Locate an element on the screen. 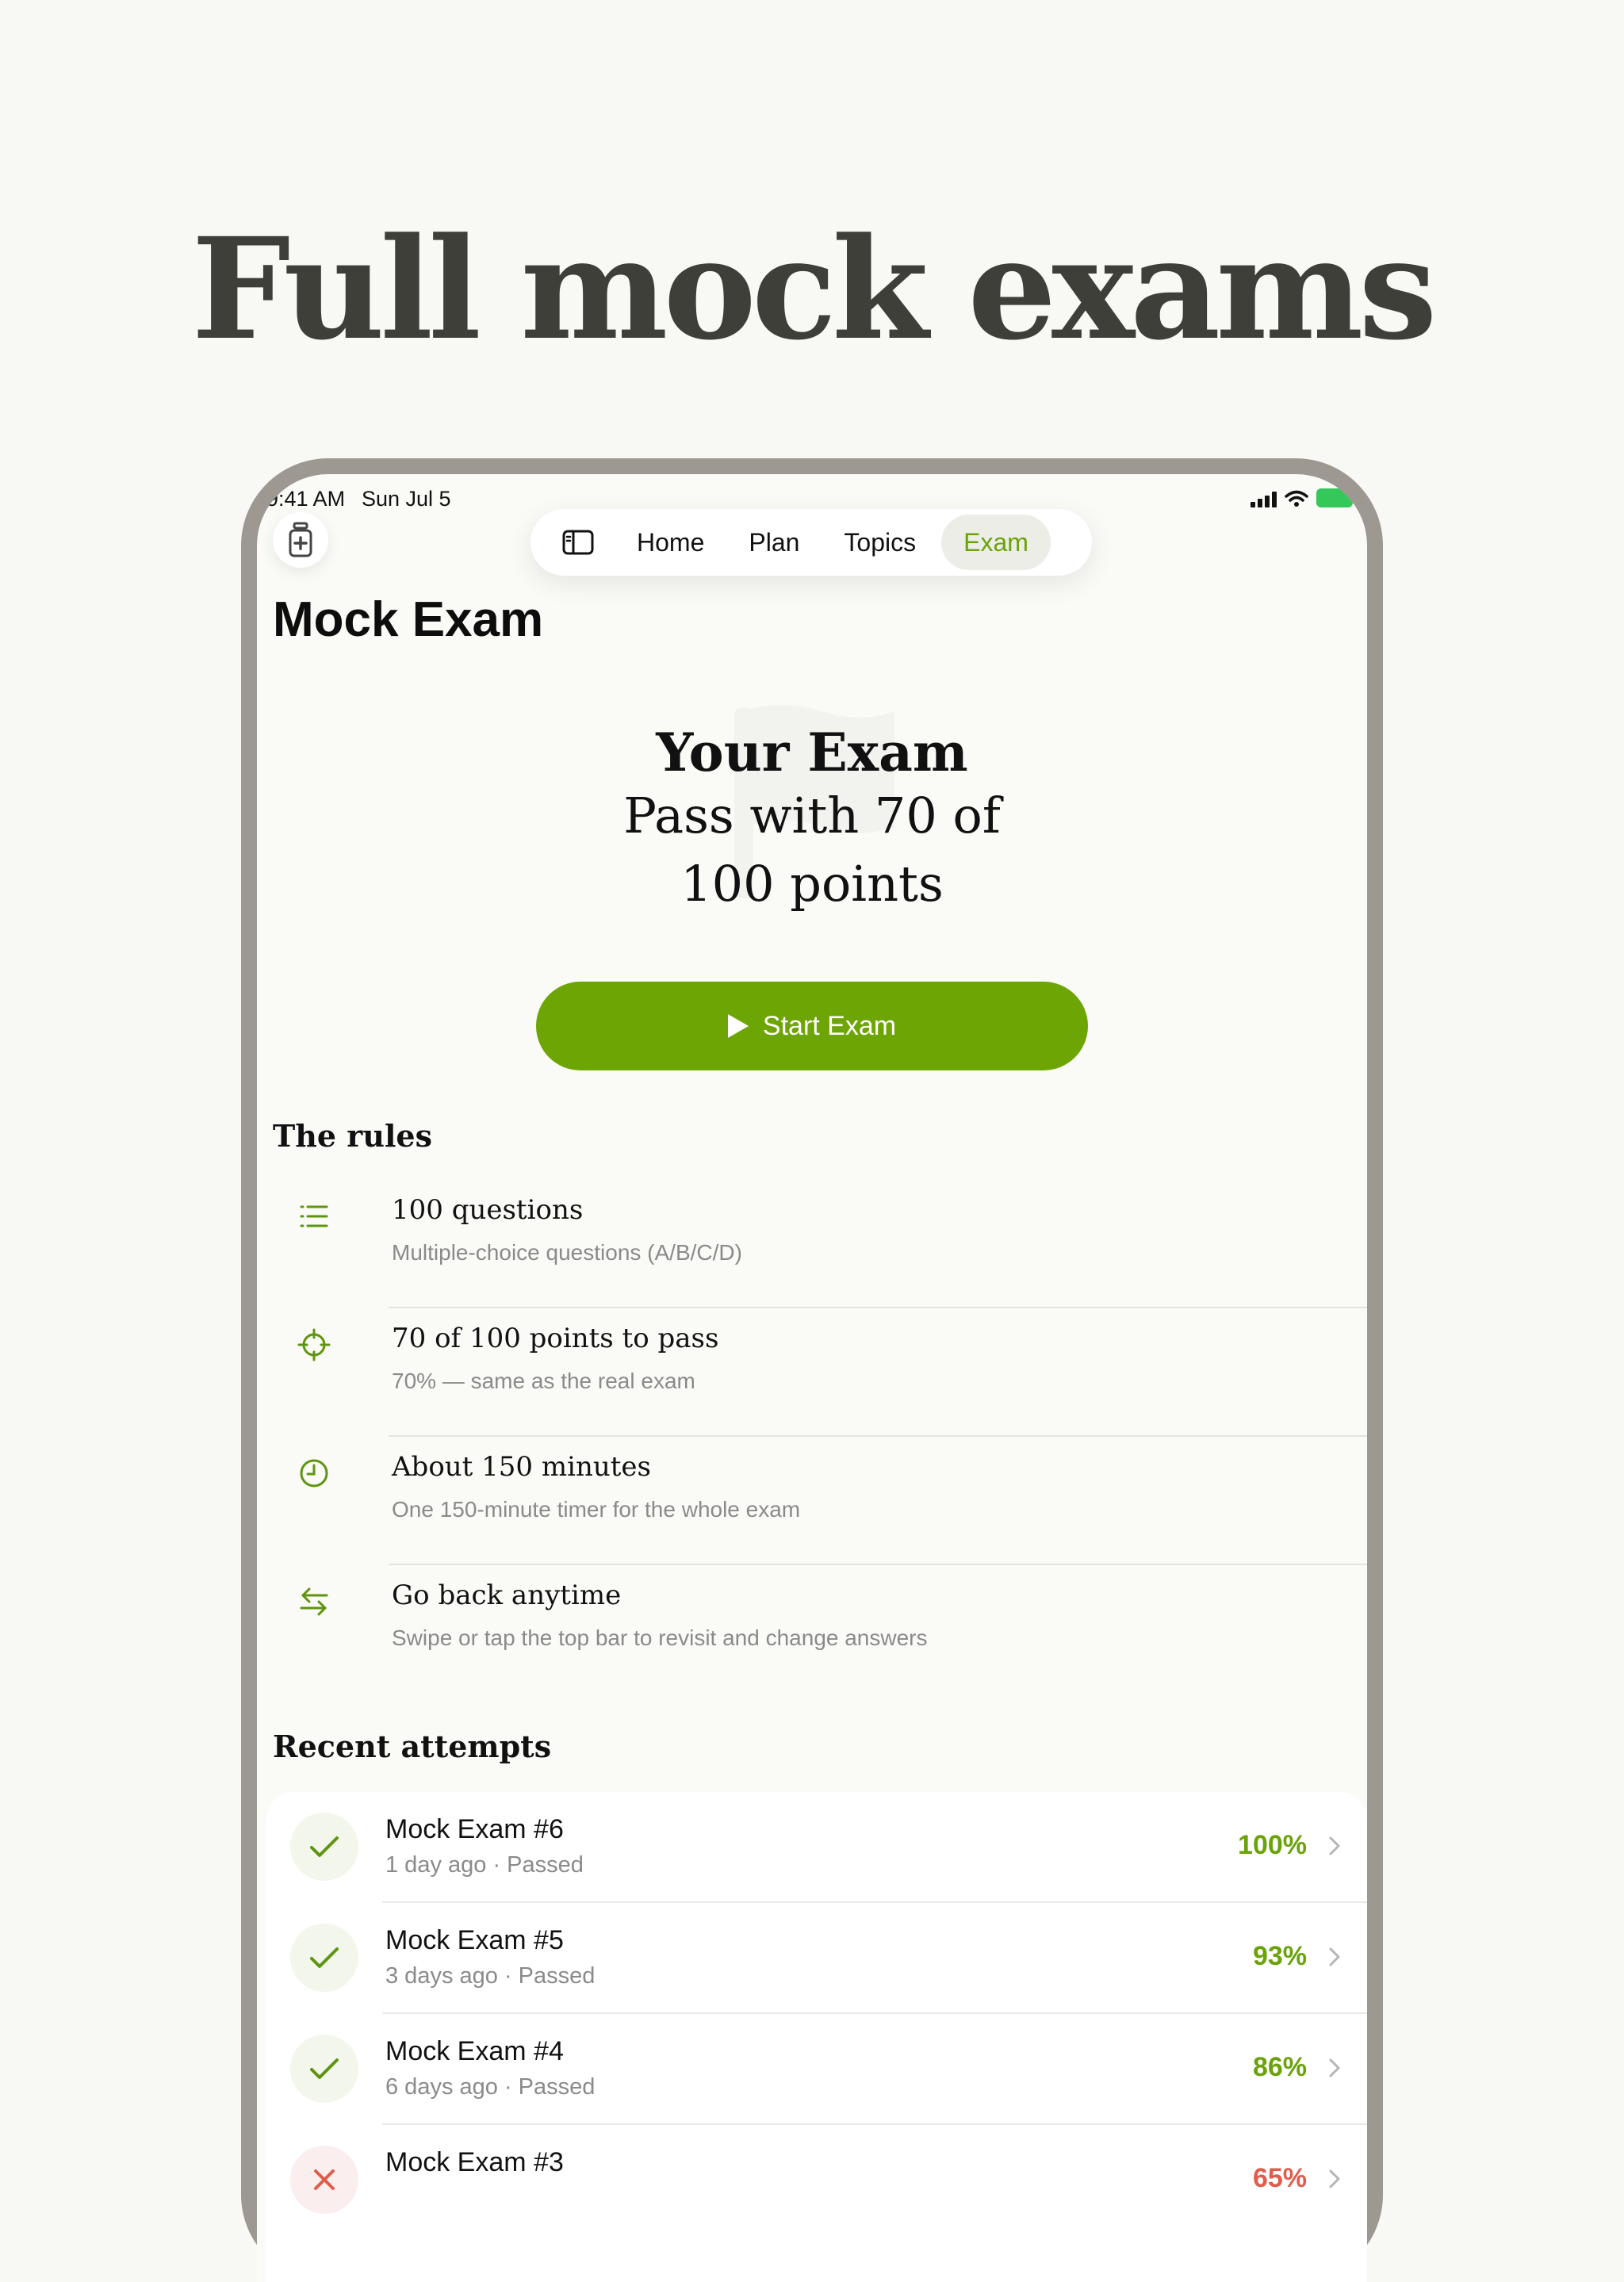 This screenshot has height=2282, width=1624. attempt-name: Mock Exam #5 is located at coordinates (474, 1940).